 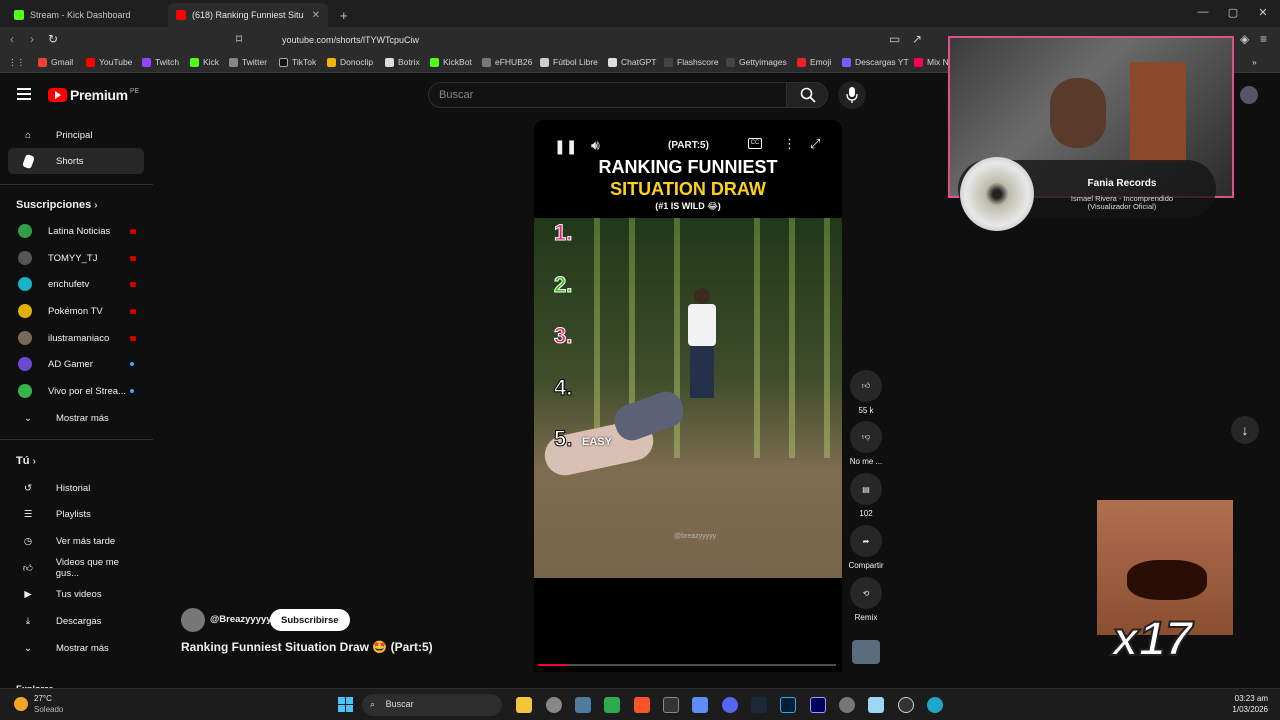 What do you see at coordinates (569, 62) in the screenshot?
I see `bookmark-futbol-libre: Fútbol Libre` at bounding box center [569, 62].